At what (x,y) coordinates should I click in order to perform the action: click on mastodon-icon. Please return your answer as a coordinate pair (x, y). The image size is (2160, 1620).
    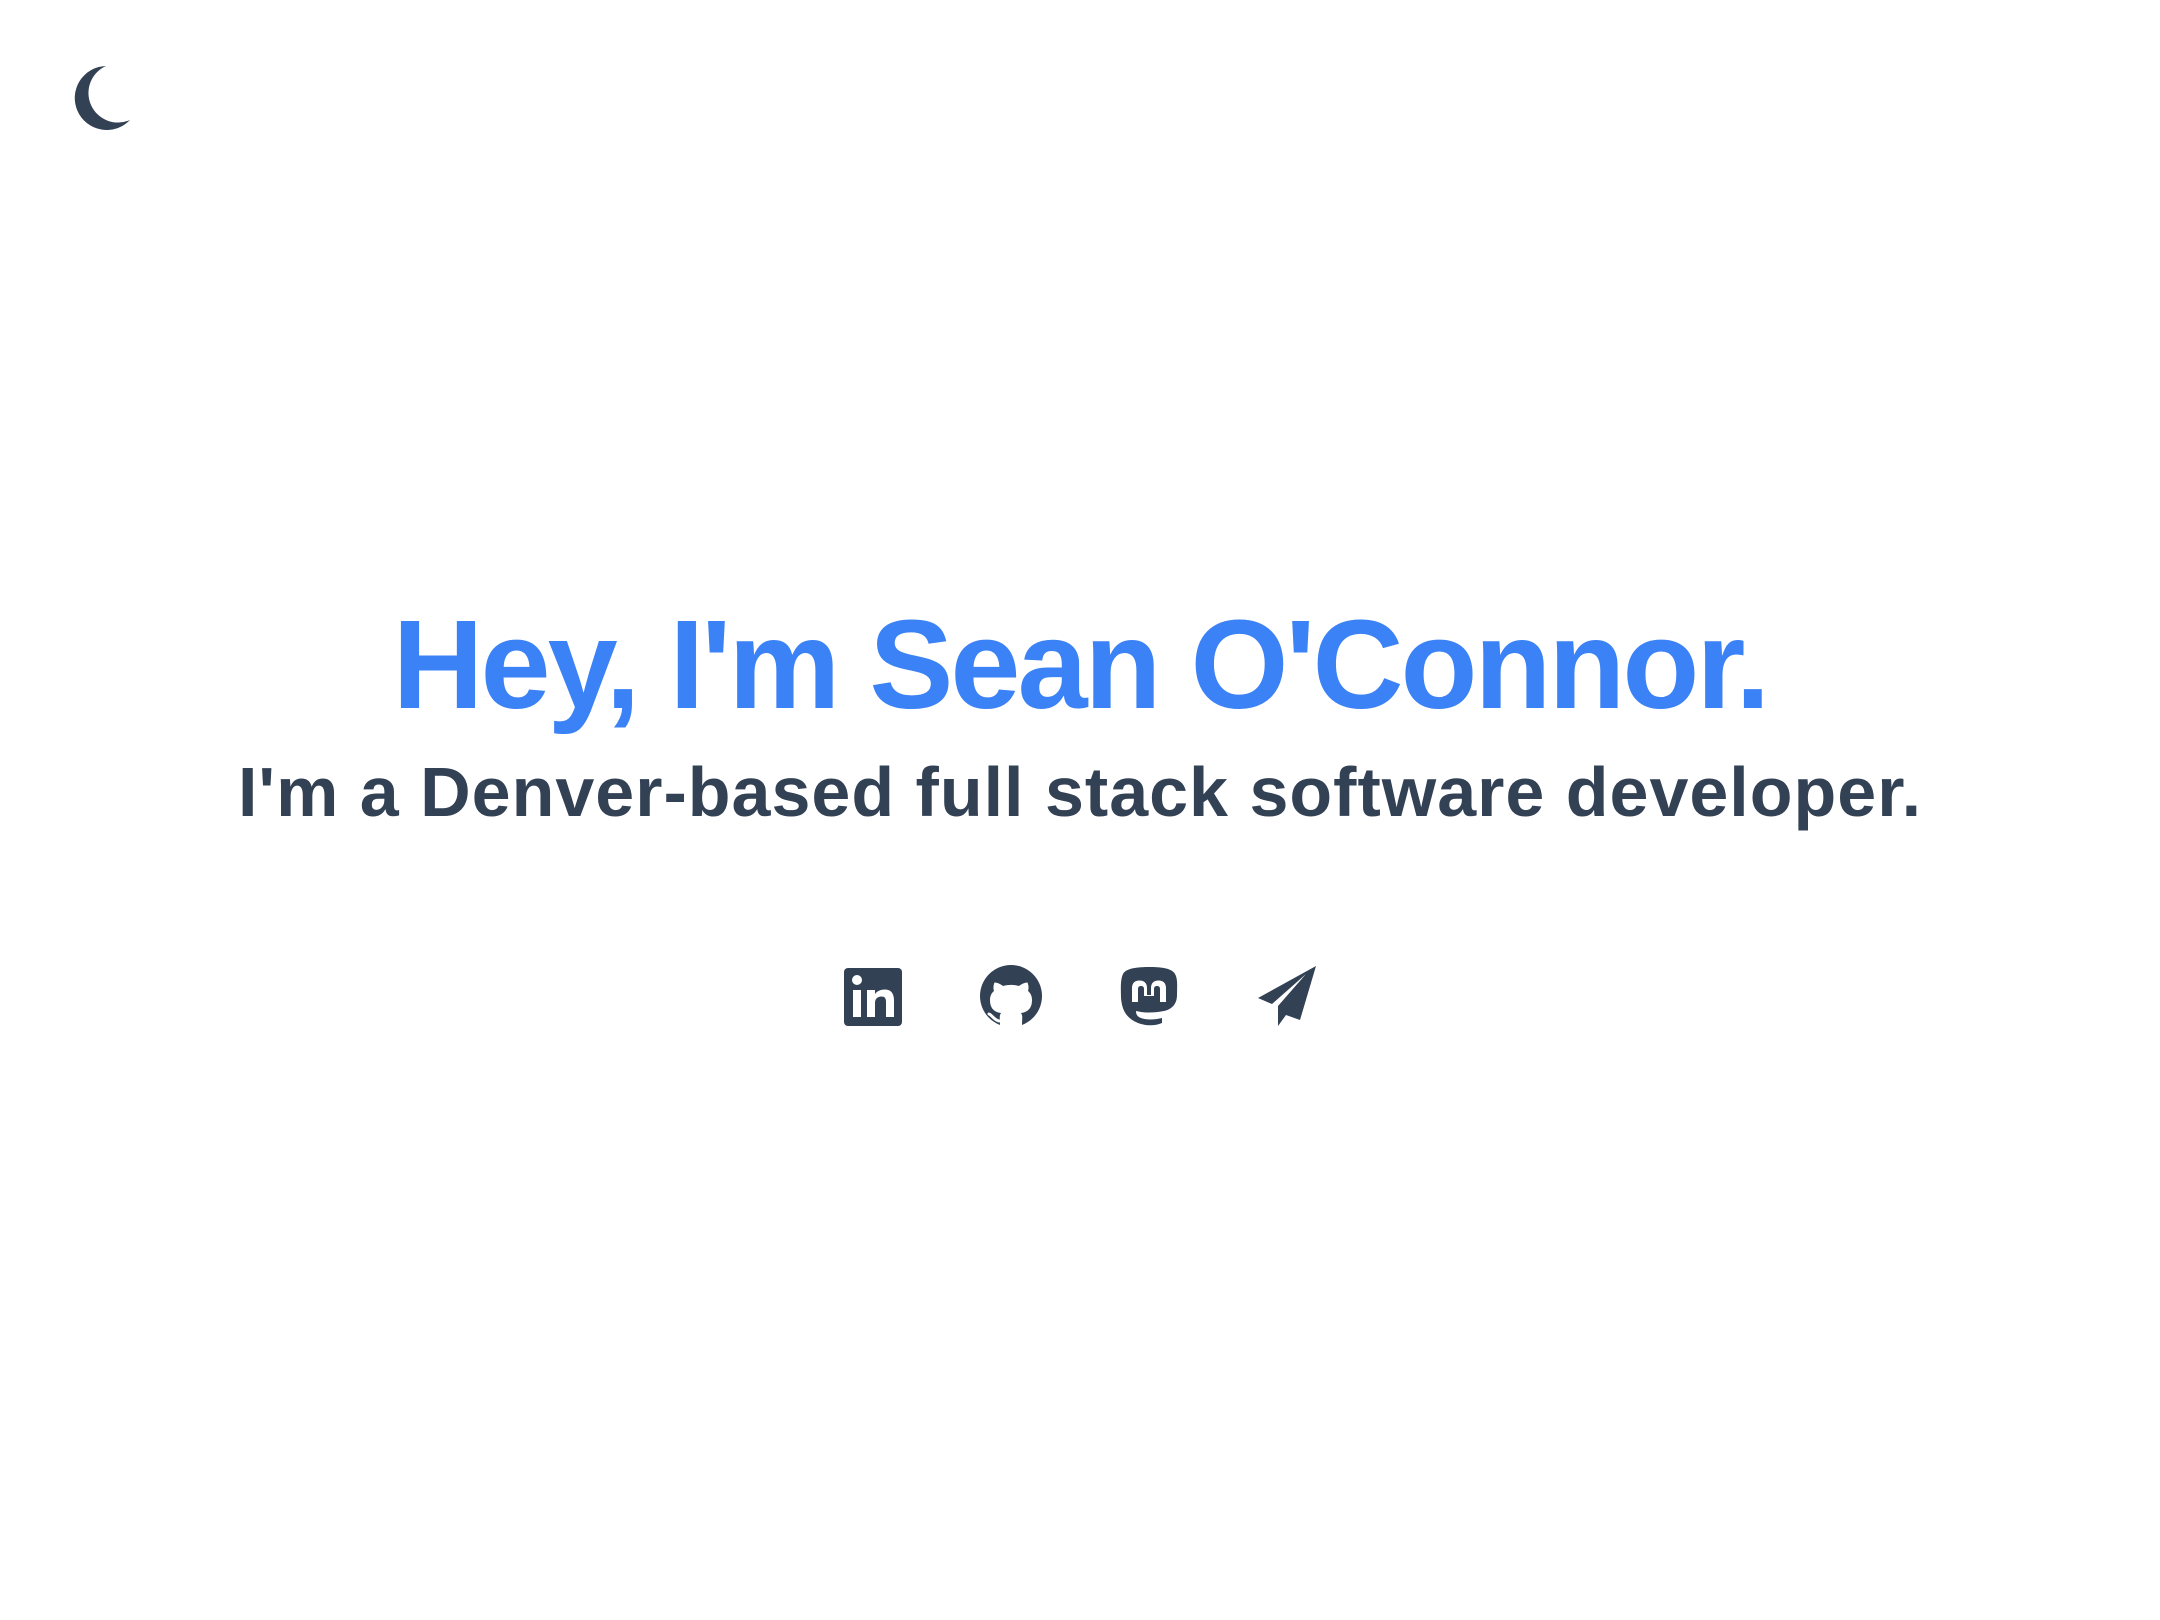
    Looking at the image, I should click on (1149, 996).